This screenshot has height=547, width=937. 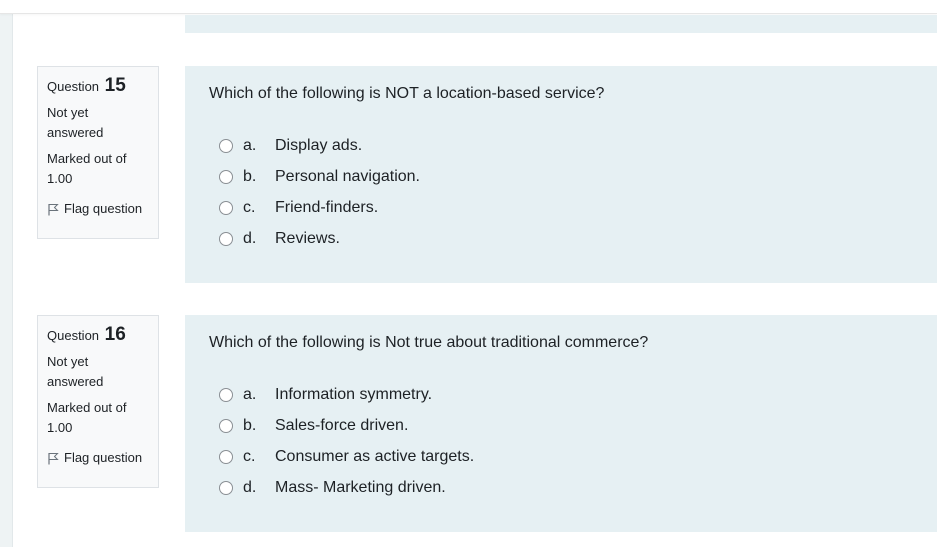 What do you see at coordinates (566, 487) in the screenshot?
I see `answer-option-d: d. Mass- Marketing driven.` at bounding box center [566, 487].